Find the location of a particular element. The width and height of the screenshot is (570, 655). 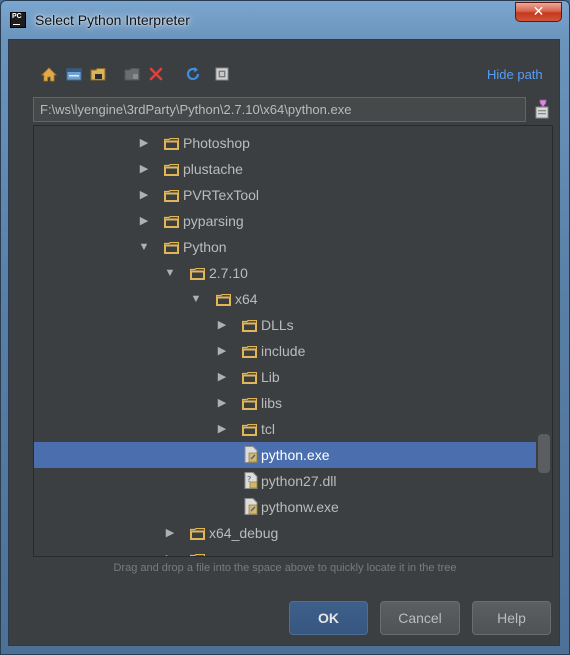

tree-item-label: python.exe is located at coordinates (295, 455).